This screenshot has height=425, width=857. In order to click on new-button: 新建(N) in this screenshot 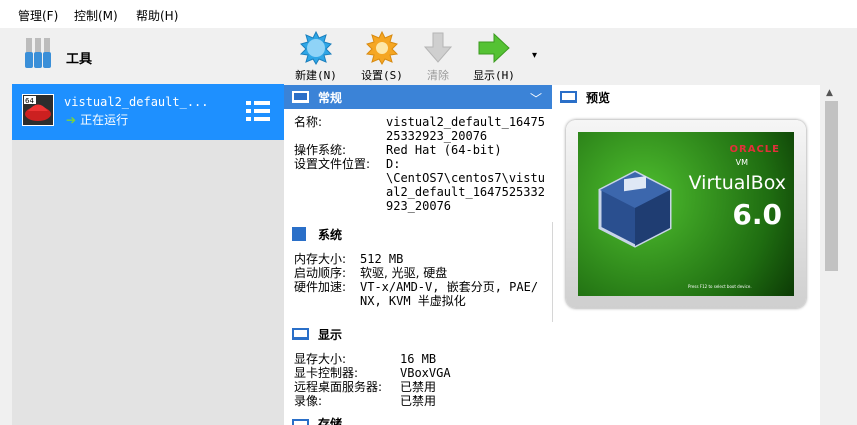, I will do `click(316, 57)`.